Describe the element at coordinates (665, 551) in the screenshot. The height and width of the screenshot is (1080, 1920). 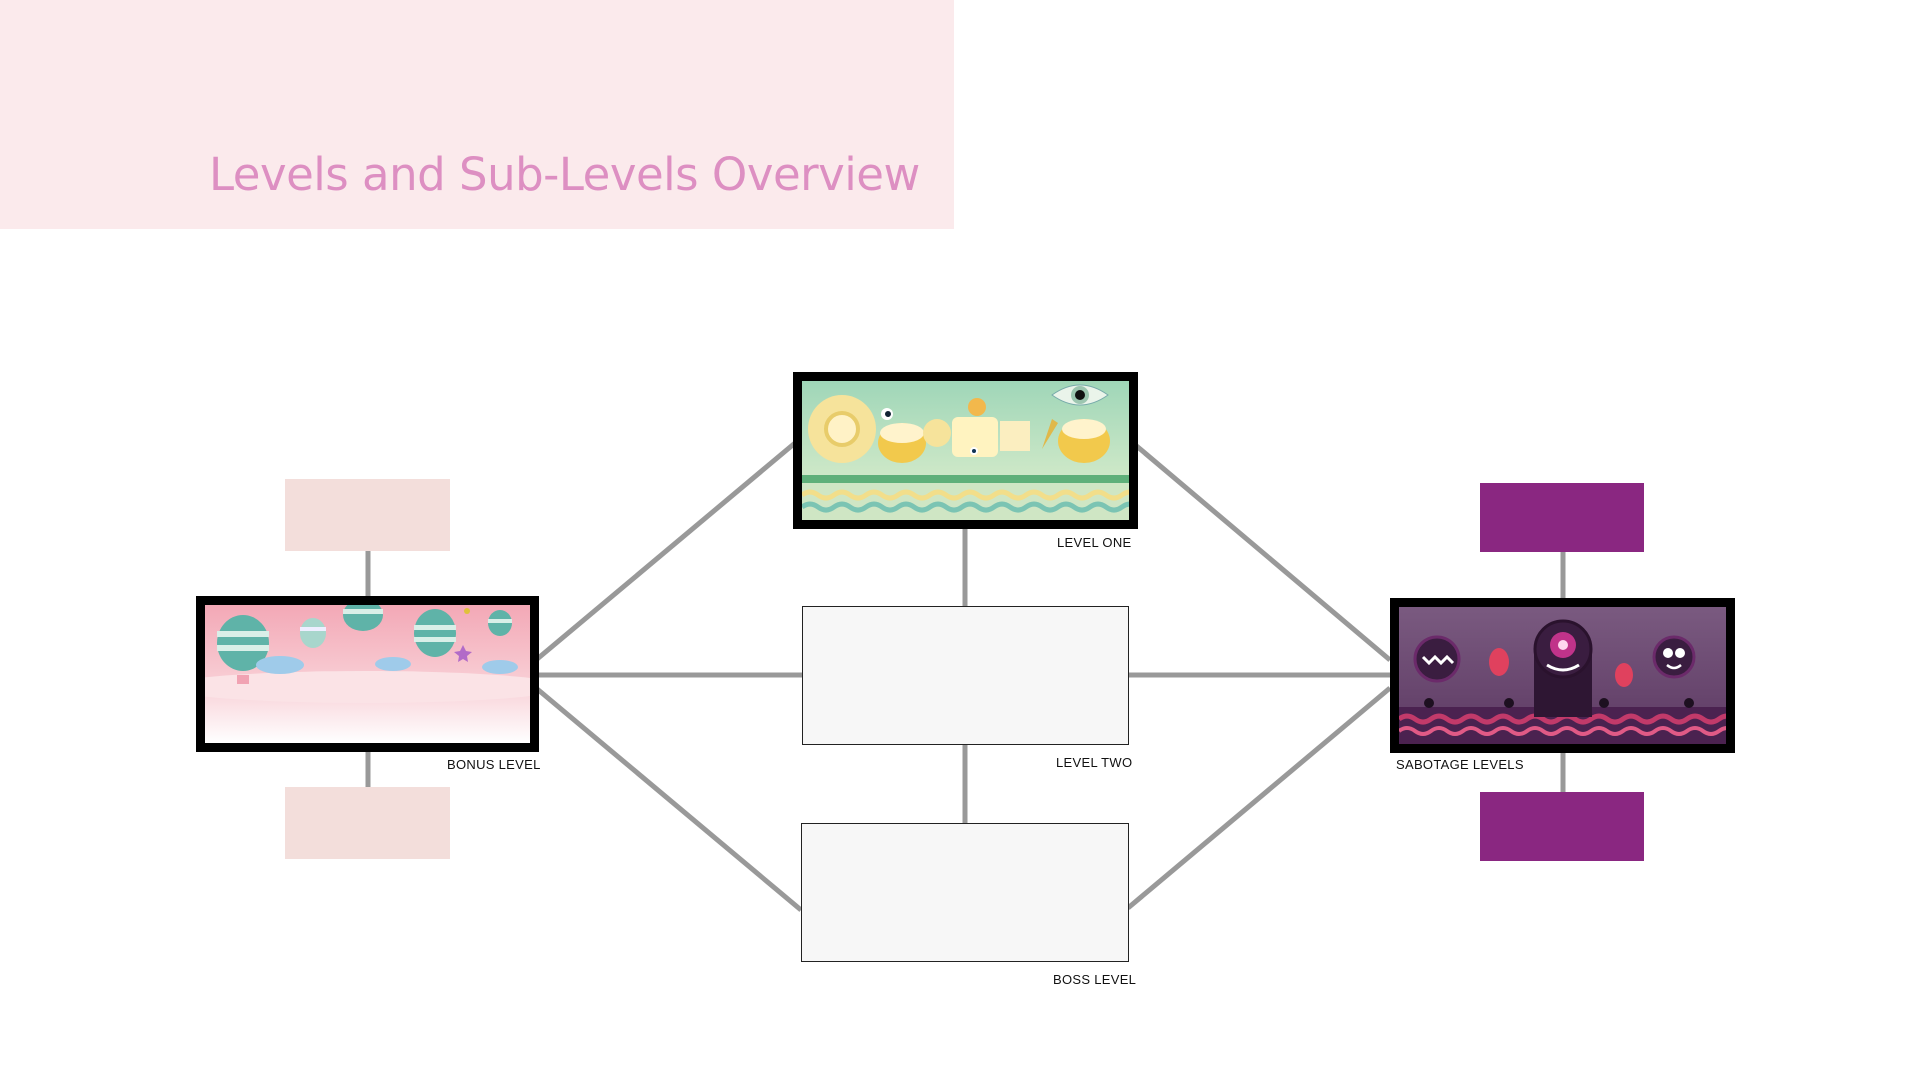
I see `connector-bonus-to-level-one` at that location.